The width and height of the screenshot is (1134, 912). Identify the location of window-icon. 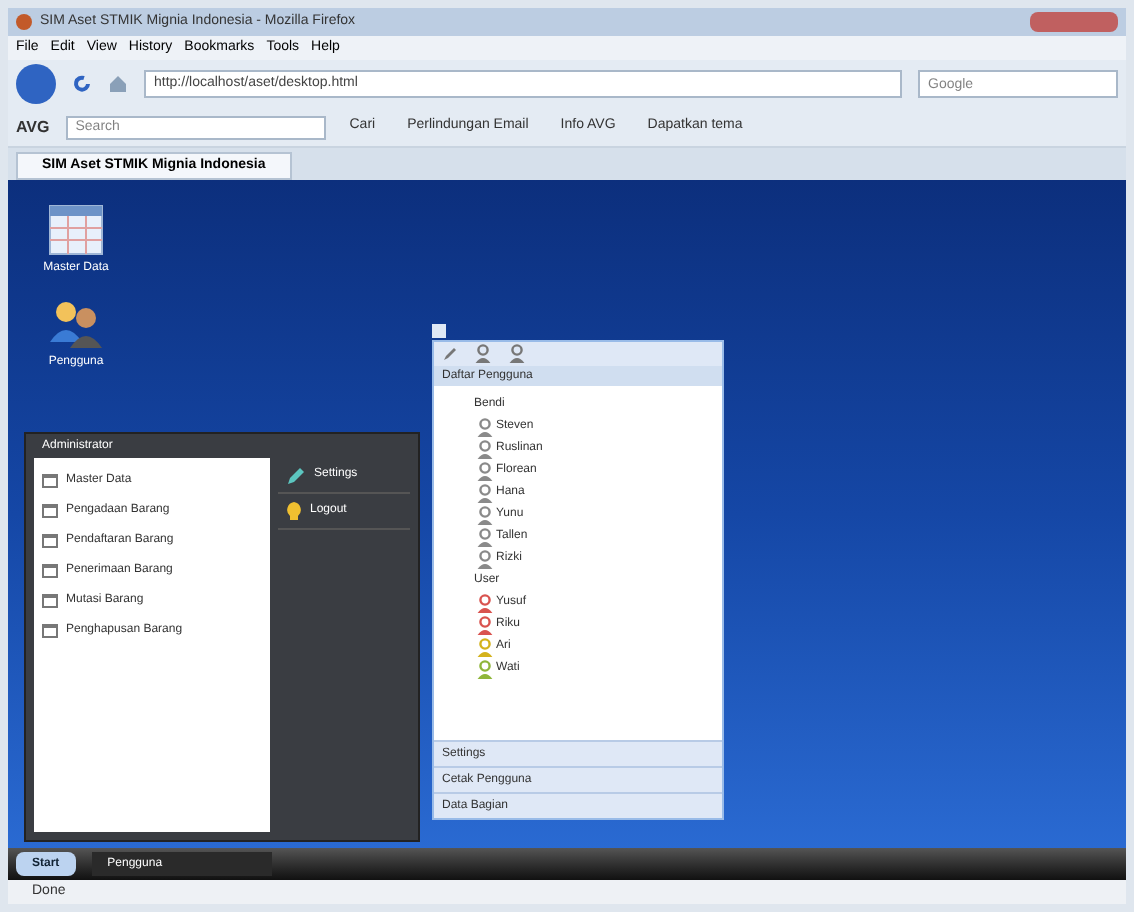
(439, 331).